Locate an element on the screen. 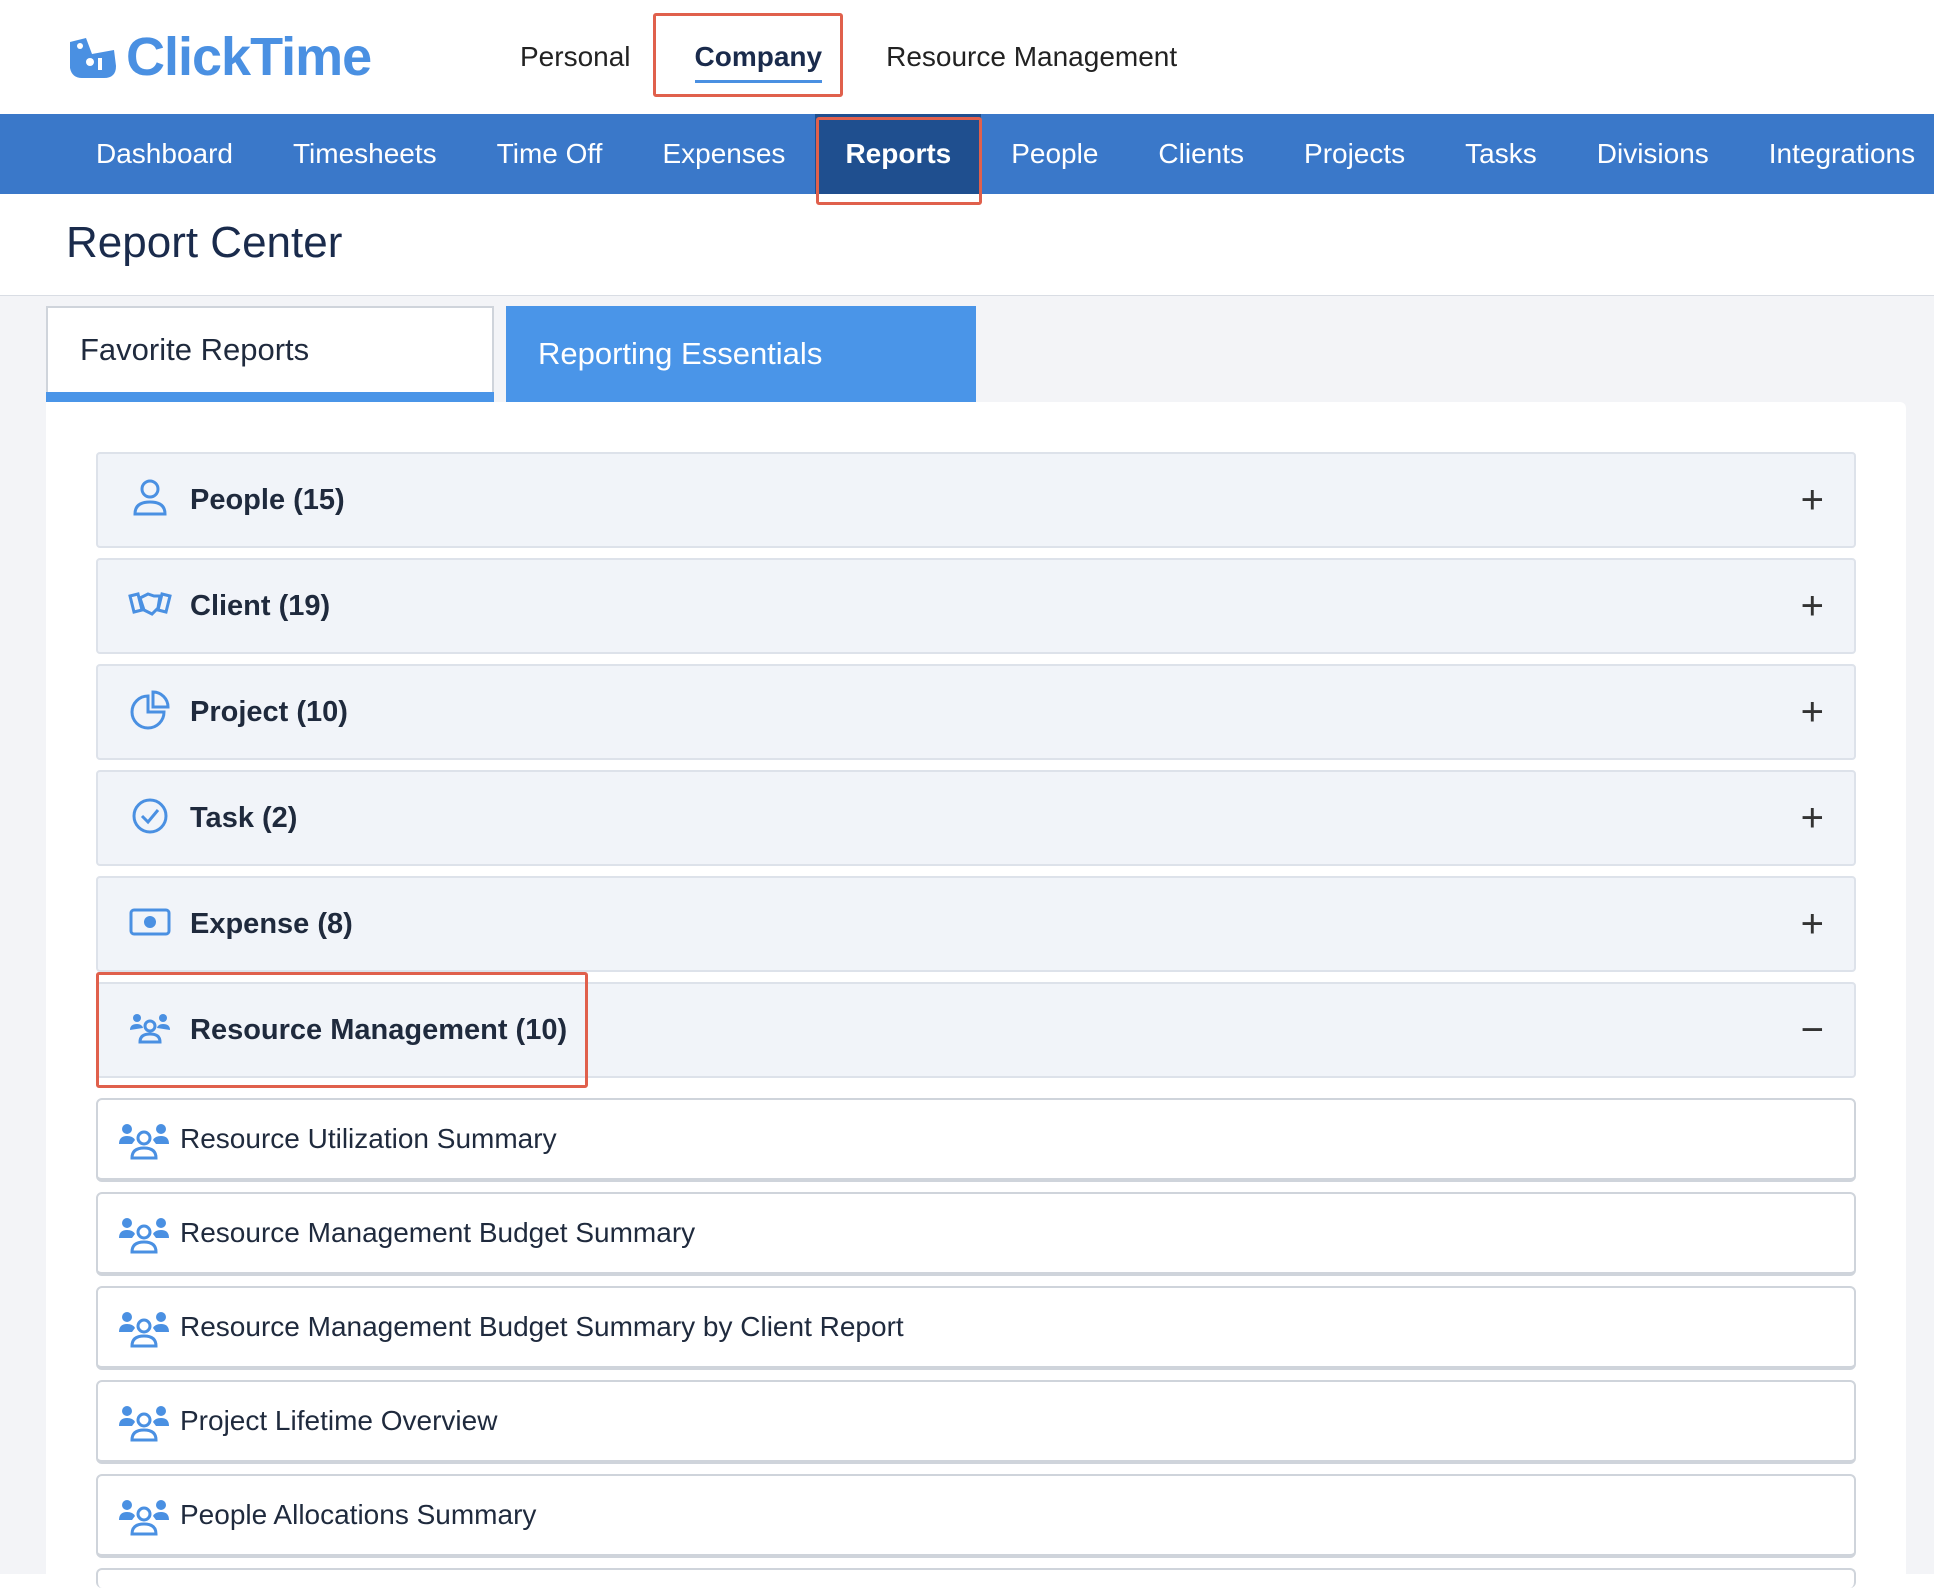  handshake-icon is located at coordinates (150, 604).